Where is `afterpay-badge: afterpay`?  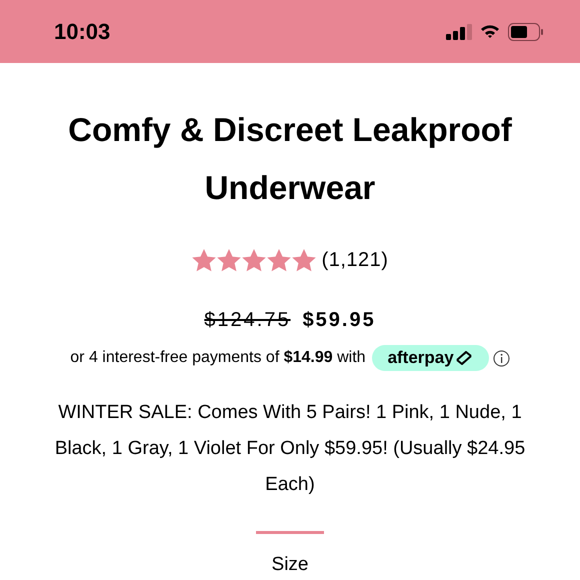
afterpay-badge: afterpay is located at coordinates (430, 358).